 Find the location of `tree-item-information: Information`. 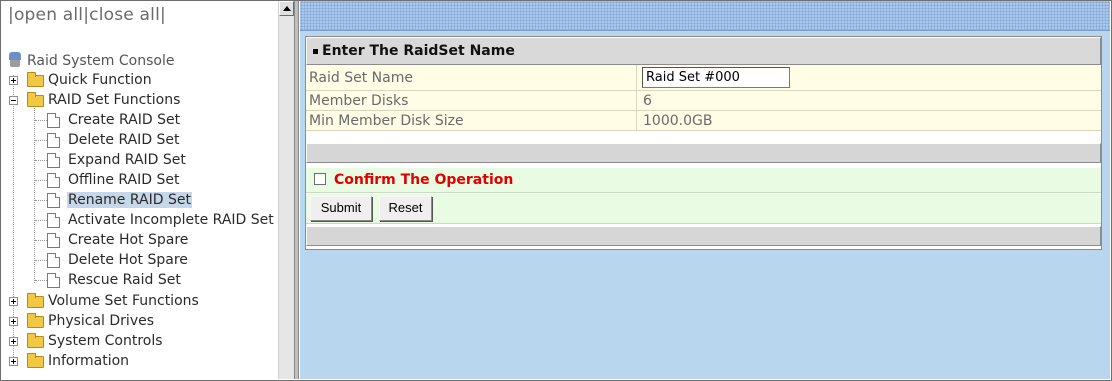

tree-item-information: Information is located at coordinates (88, 361).